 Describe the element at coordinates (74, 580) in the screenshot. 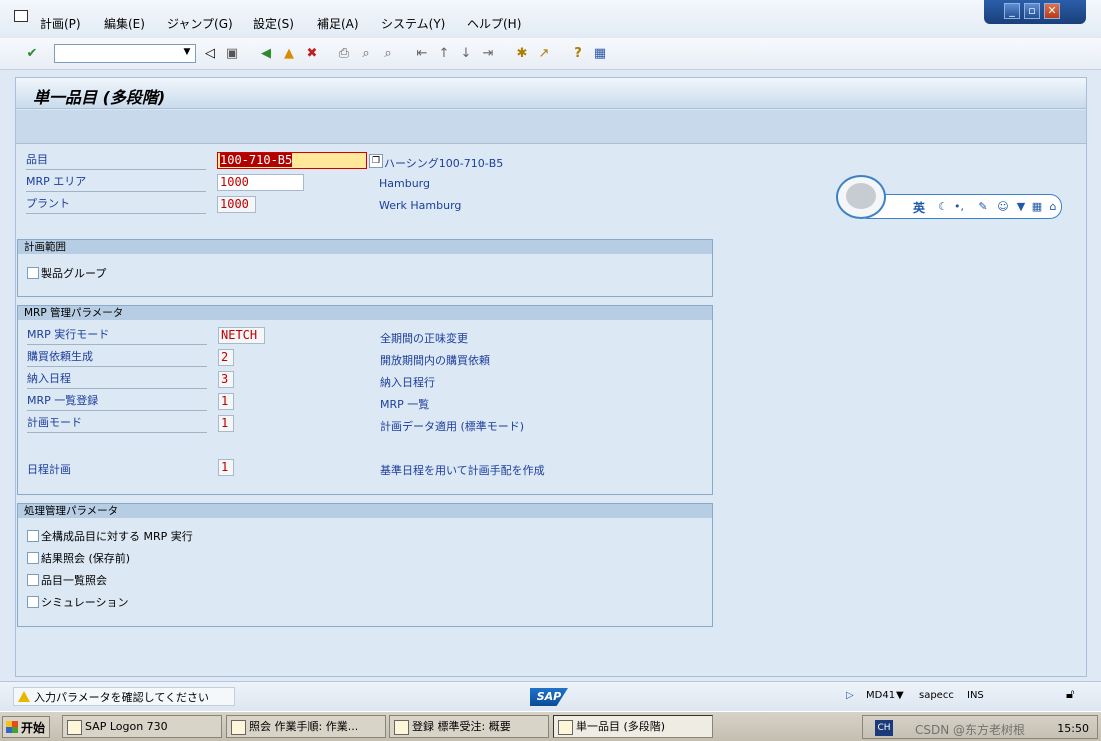

I see `material-list-label: 品目一覧照会` at that location.